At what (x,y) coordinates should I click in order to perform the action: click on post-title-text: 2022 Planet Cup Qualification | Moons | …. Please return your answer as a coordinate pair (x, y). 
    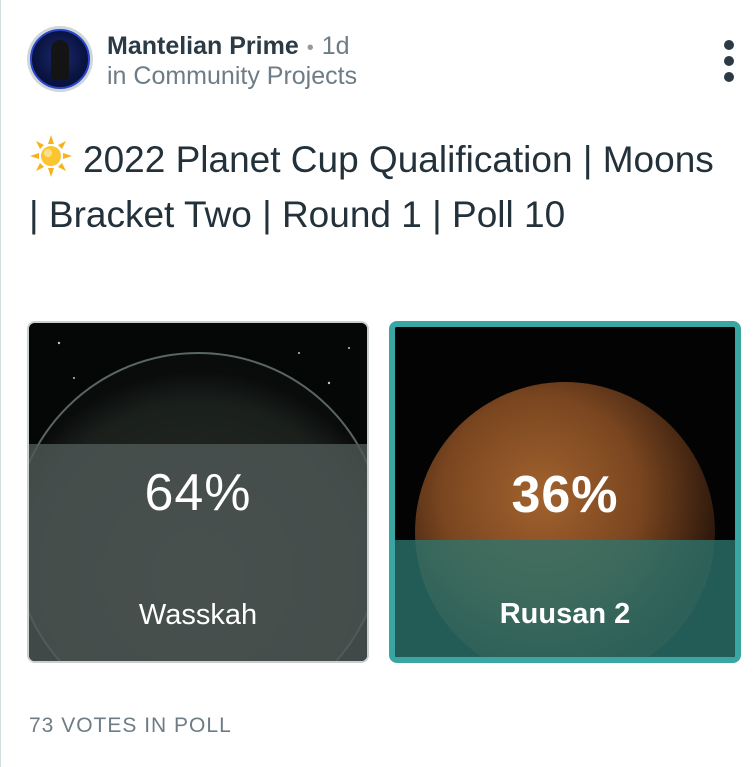
    Looking at the image, I should click on (371, 187).